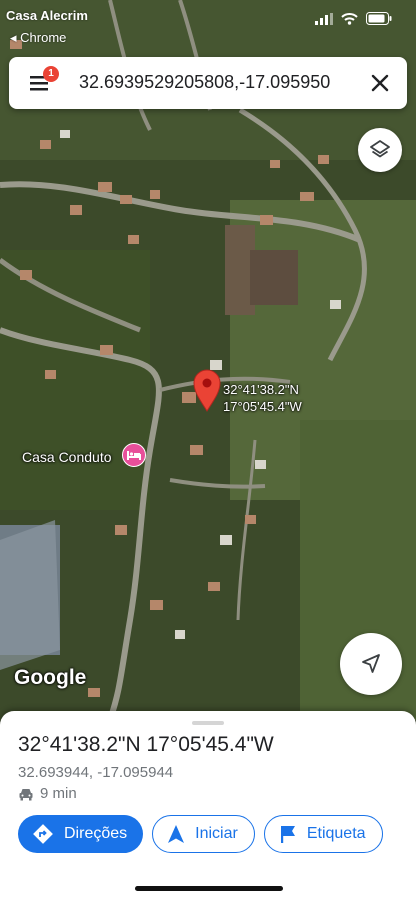 The image size is (416, 900). I want to click on close-icon, so click(380, 83).